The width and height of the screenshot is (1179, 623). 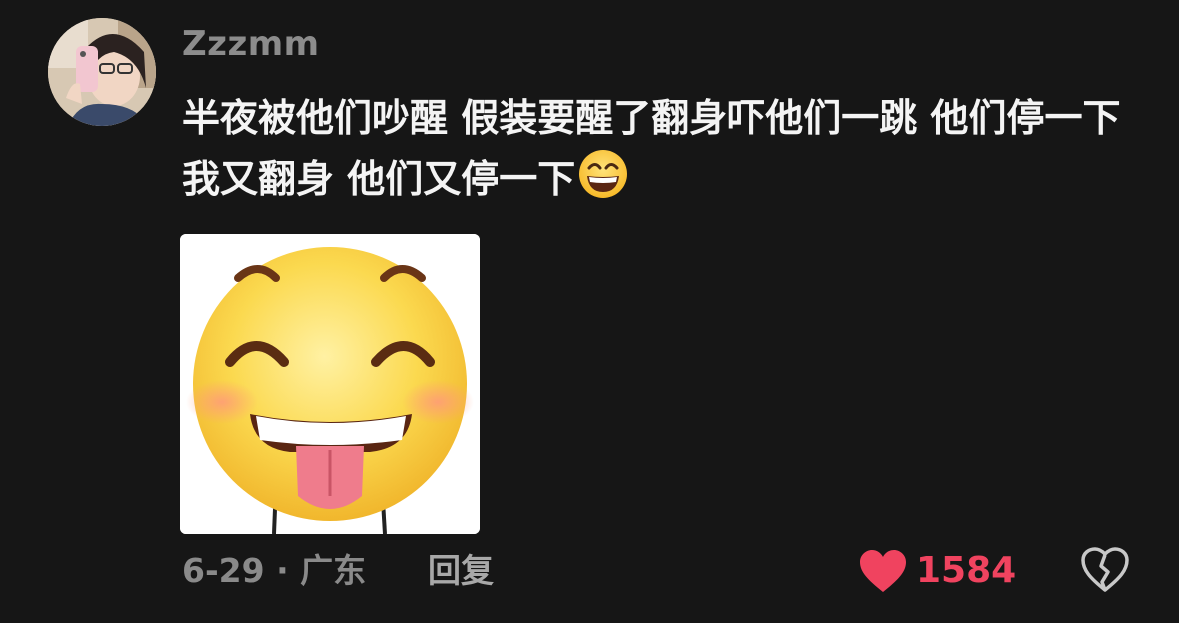 I want to click on heart-icon, so click(x=883, y=571).